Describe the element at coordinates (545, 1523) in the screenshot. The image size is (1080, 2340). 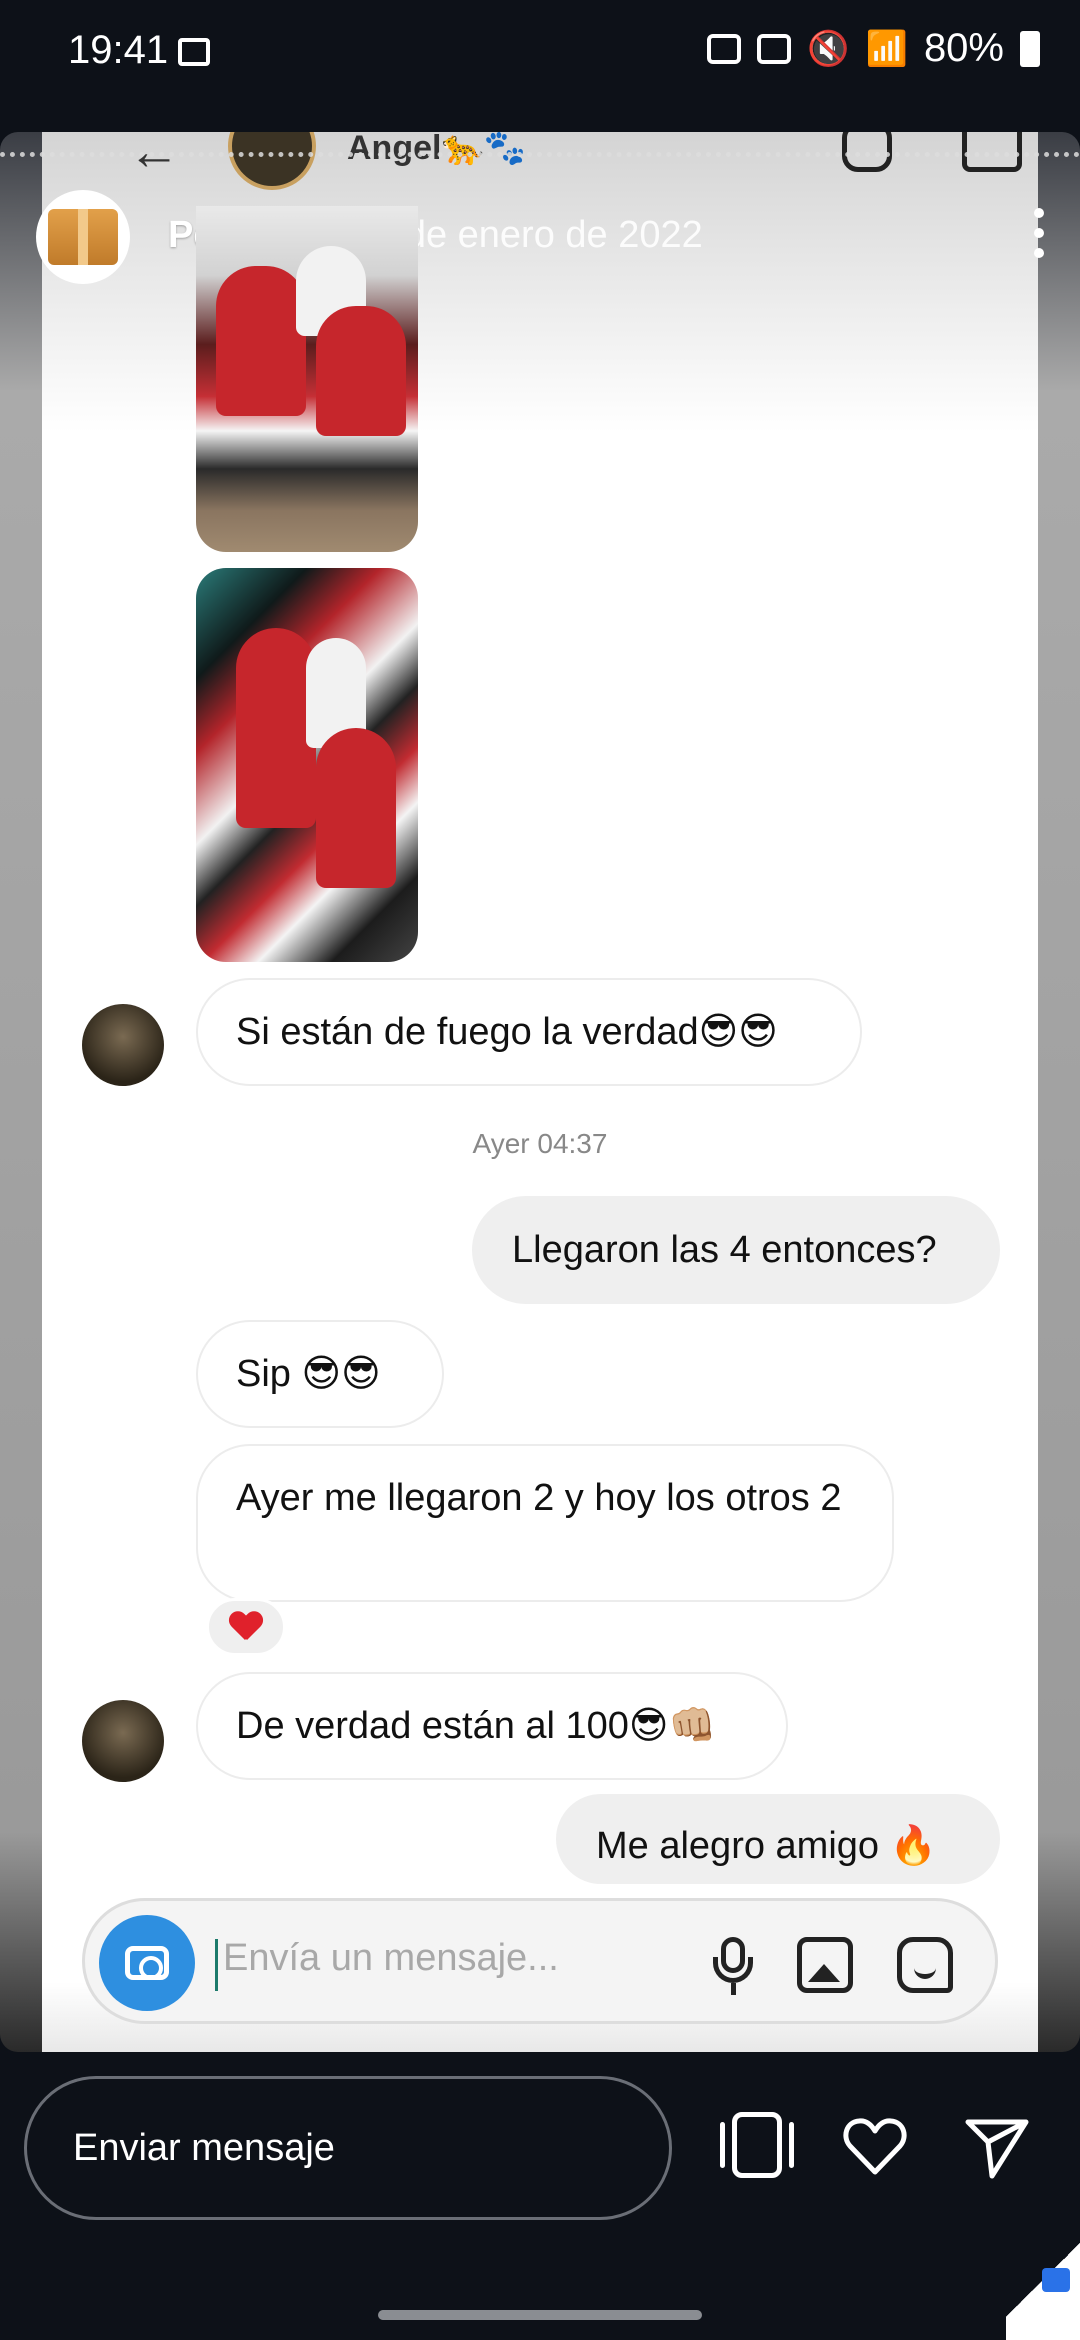
I see `message-in: Ayer me llegaron 2 y hoy los otros 2` at that location.